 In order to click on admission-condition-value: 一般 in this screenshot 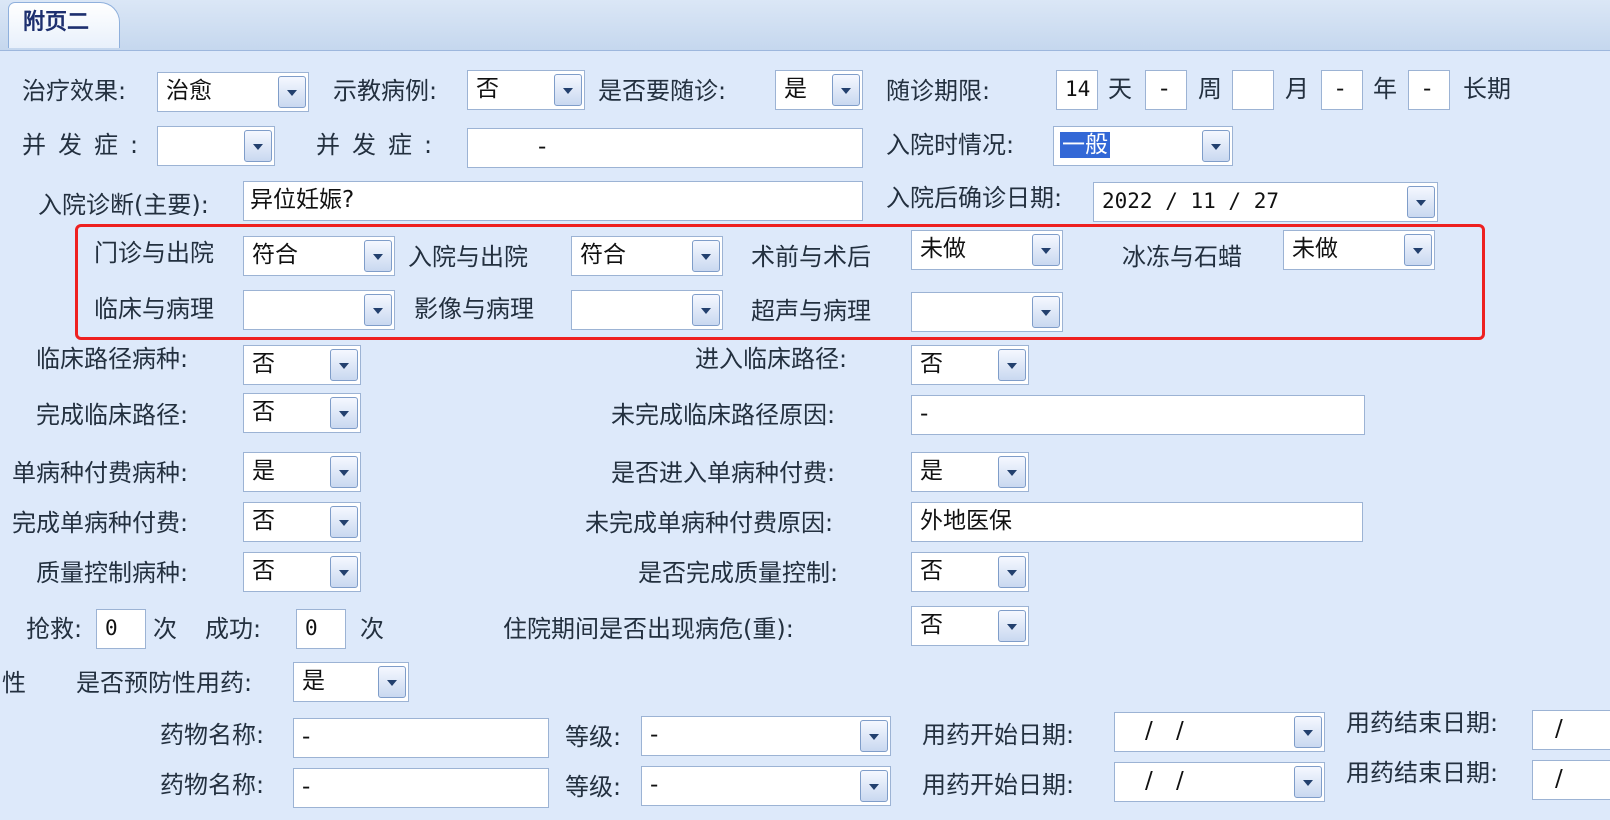, I will do `click(1085, 145)`.